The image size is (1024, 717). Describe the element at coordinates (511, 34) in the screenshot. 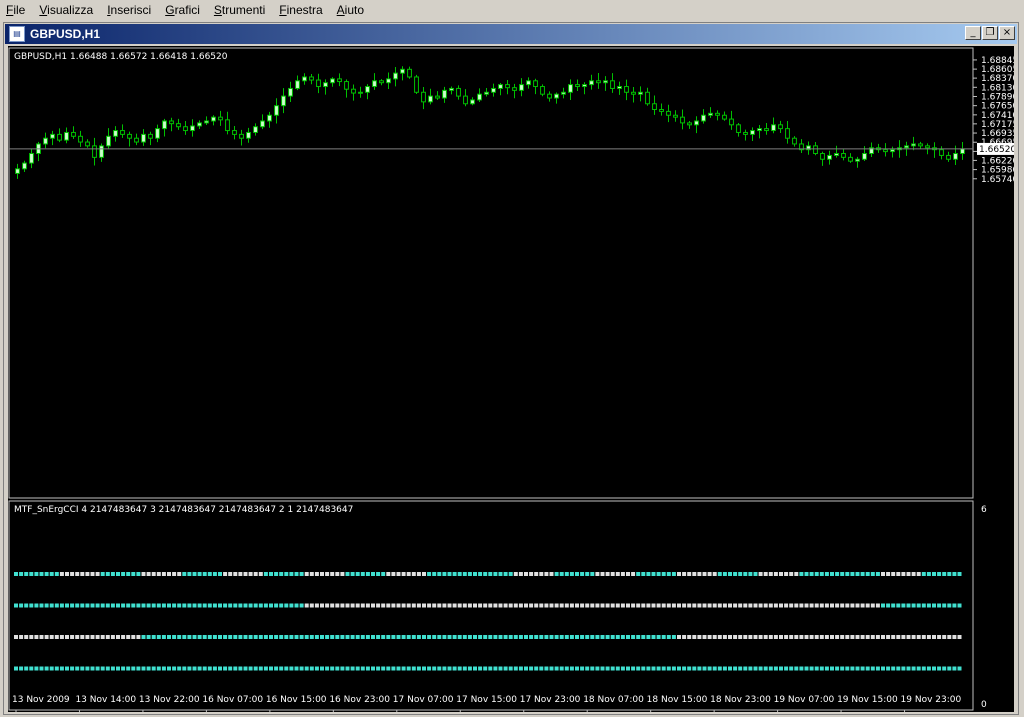

I see `window-titlebar: ▤ GBPUSD,H1 _ ❐ ×` at that location.